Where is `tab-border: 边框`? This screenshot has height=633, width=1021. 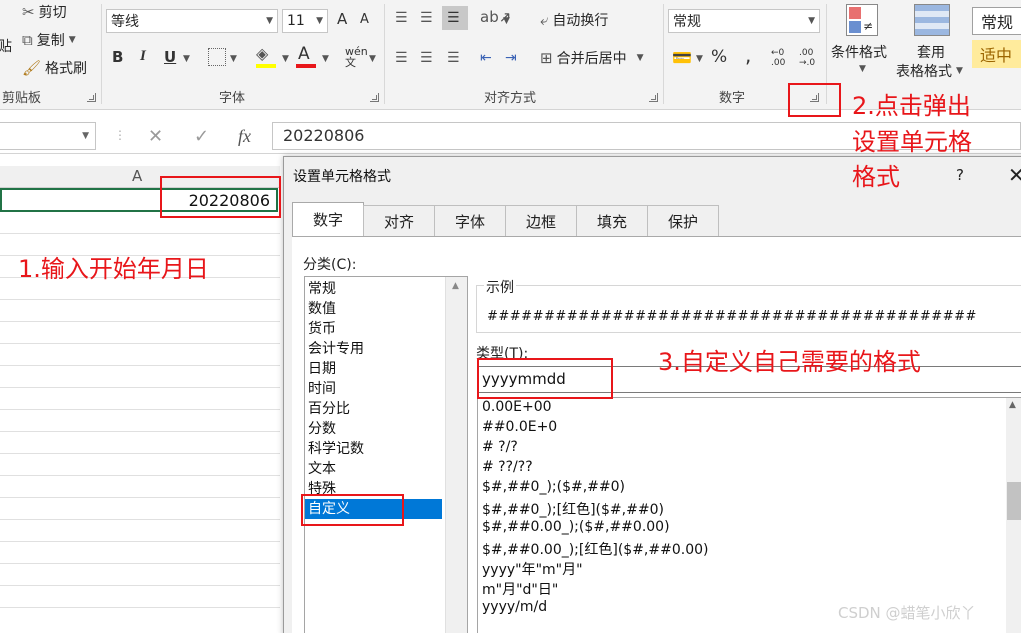 tab-border: 边框 is located at coordinates (541, 220).